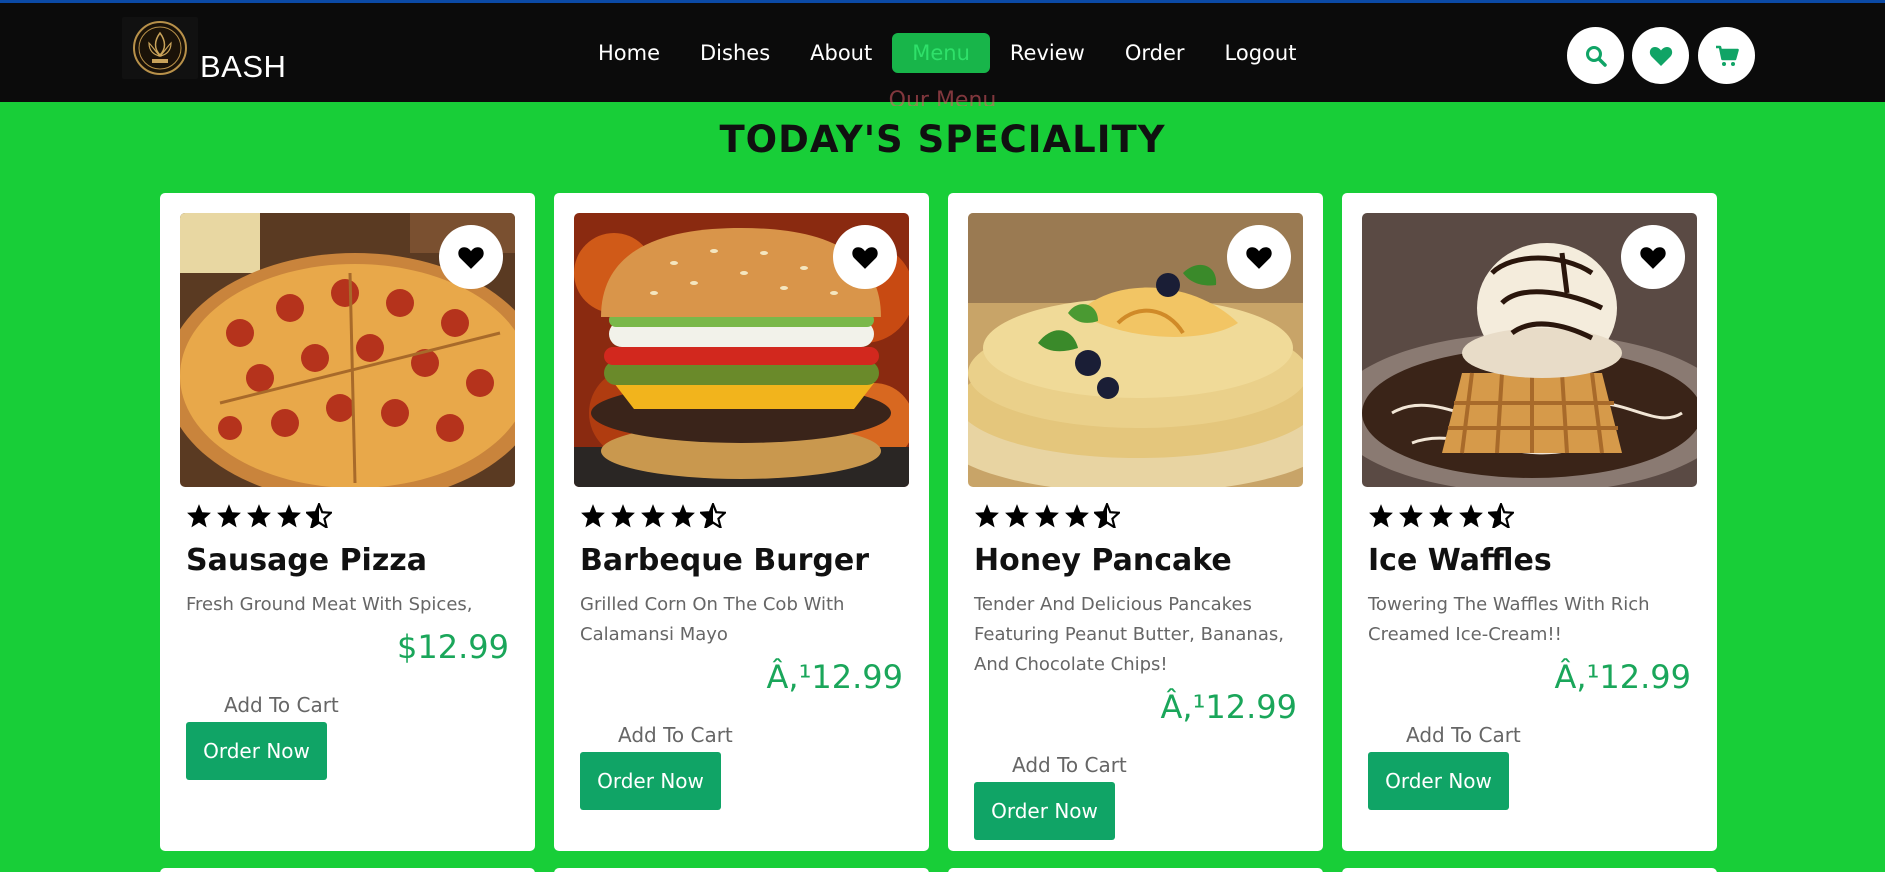 The image size is (1885, 872). Describe the element at coordinates (941, 53) in the screenshot. I see `nav-menu: Menu` at that location.